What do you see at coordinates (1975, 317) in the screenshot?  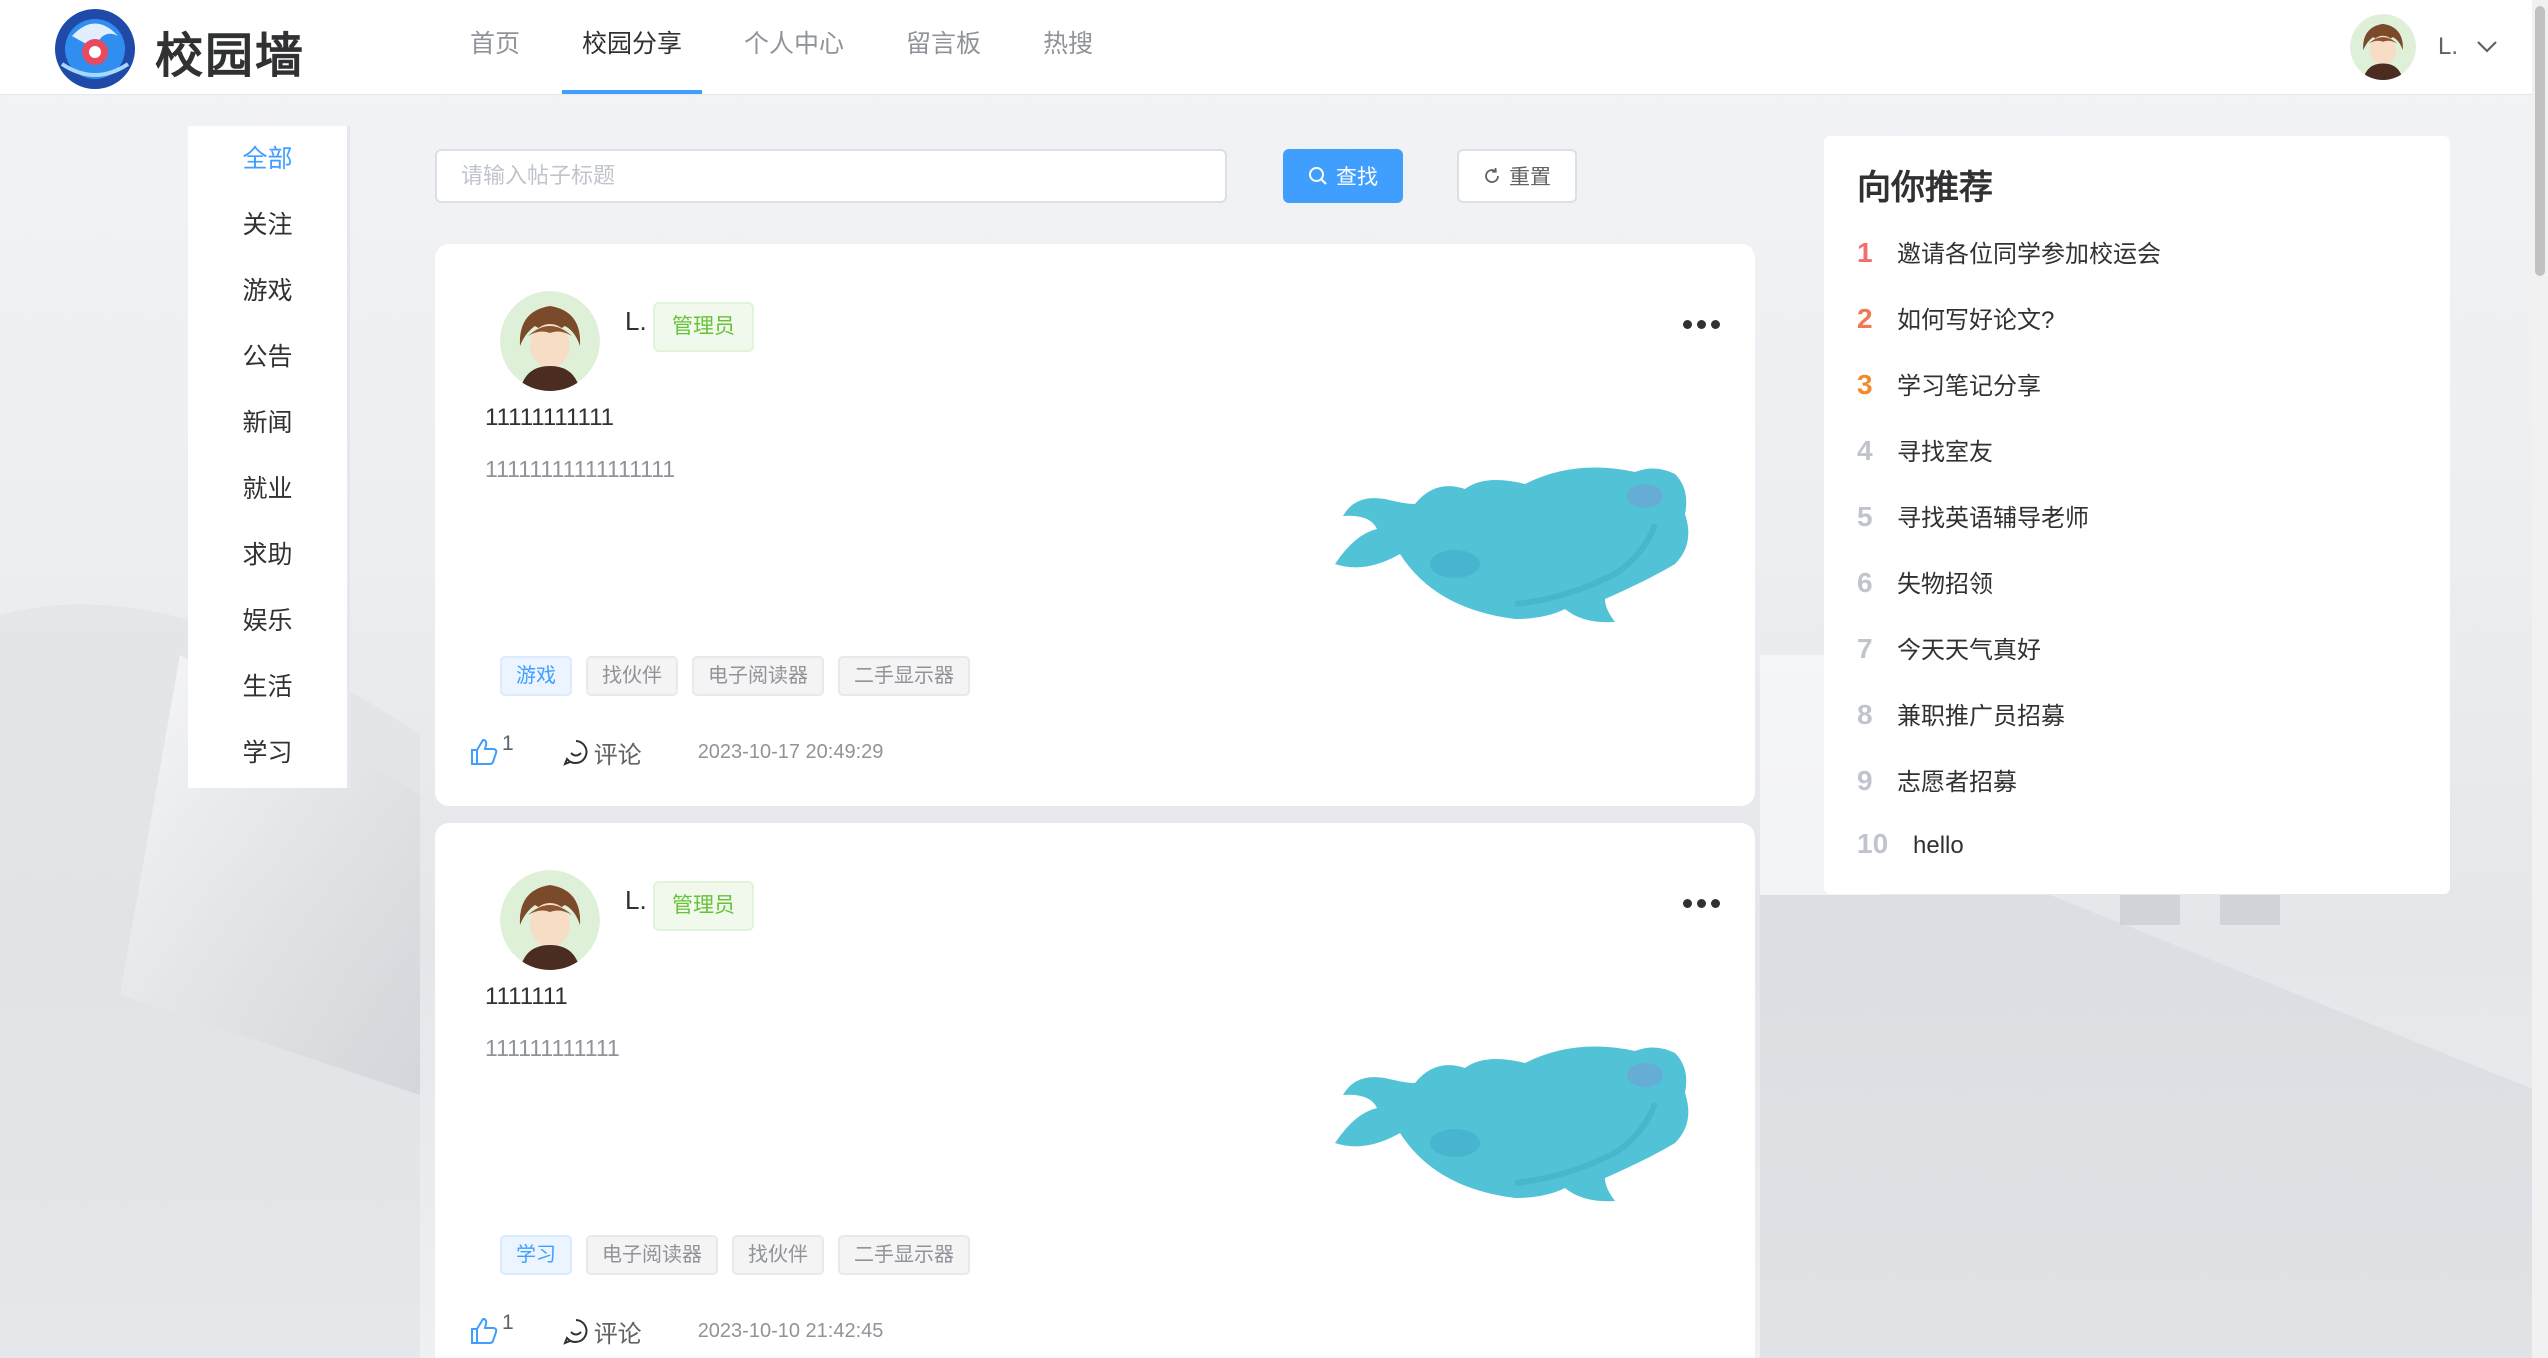 I see `recommend-item-title: 如何写好论文?` at bounding box center [1975, 317].